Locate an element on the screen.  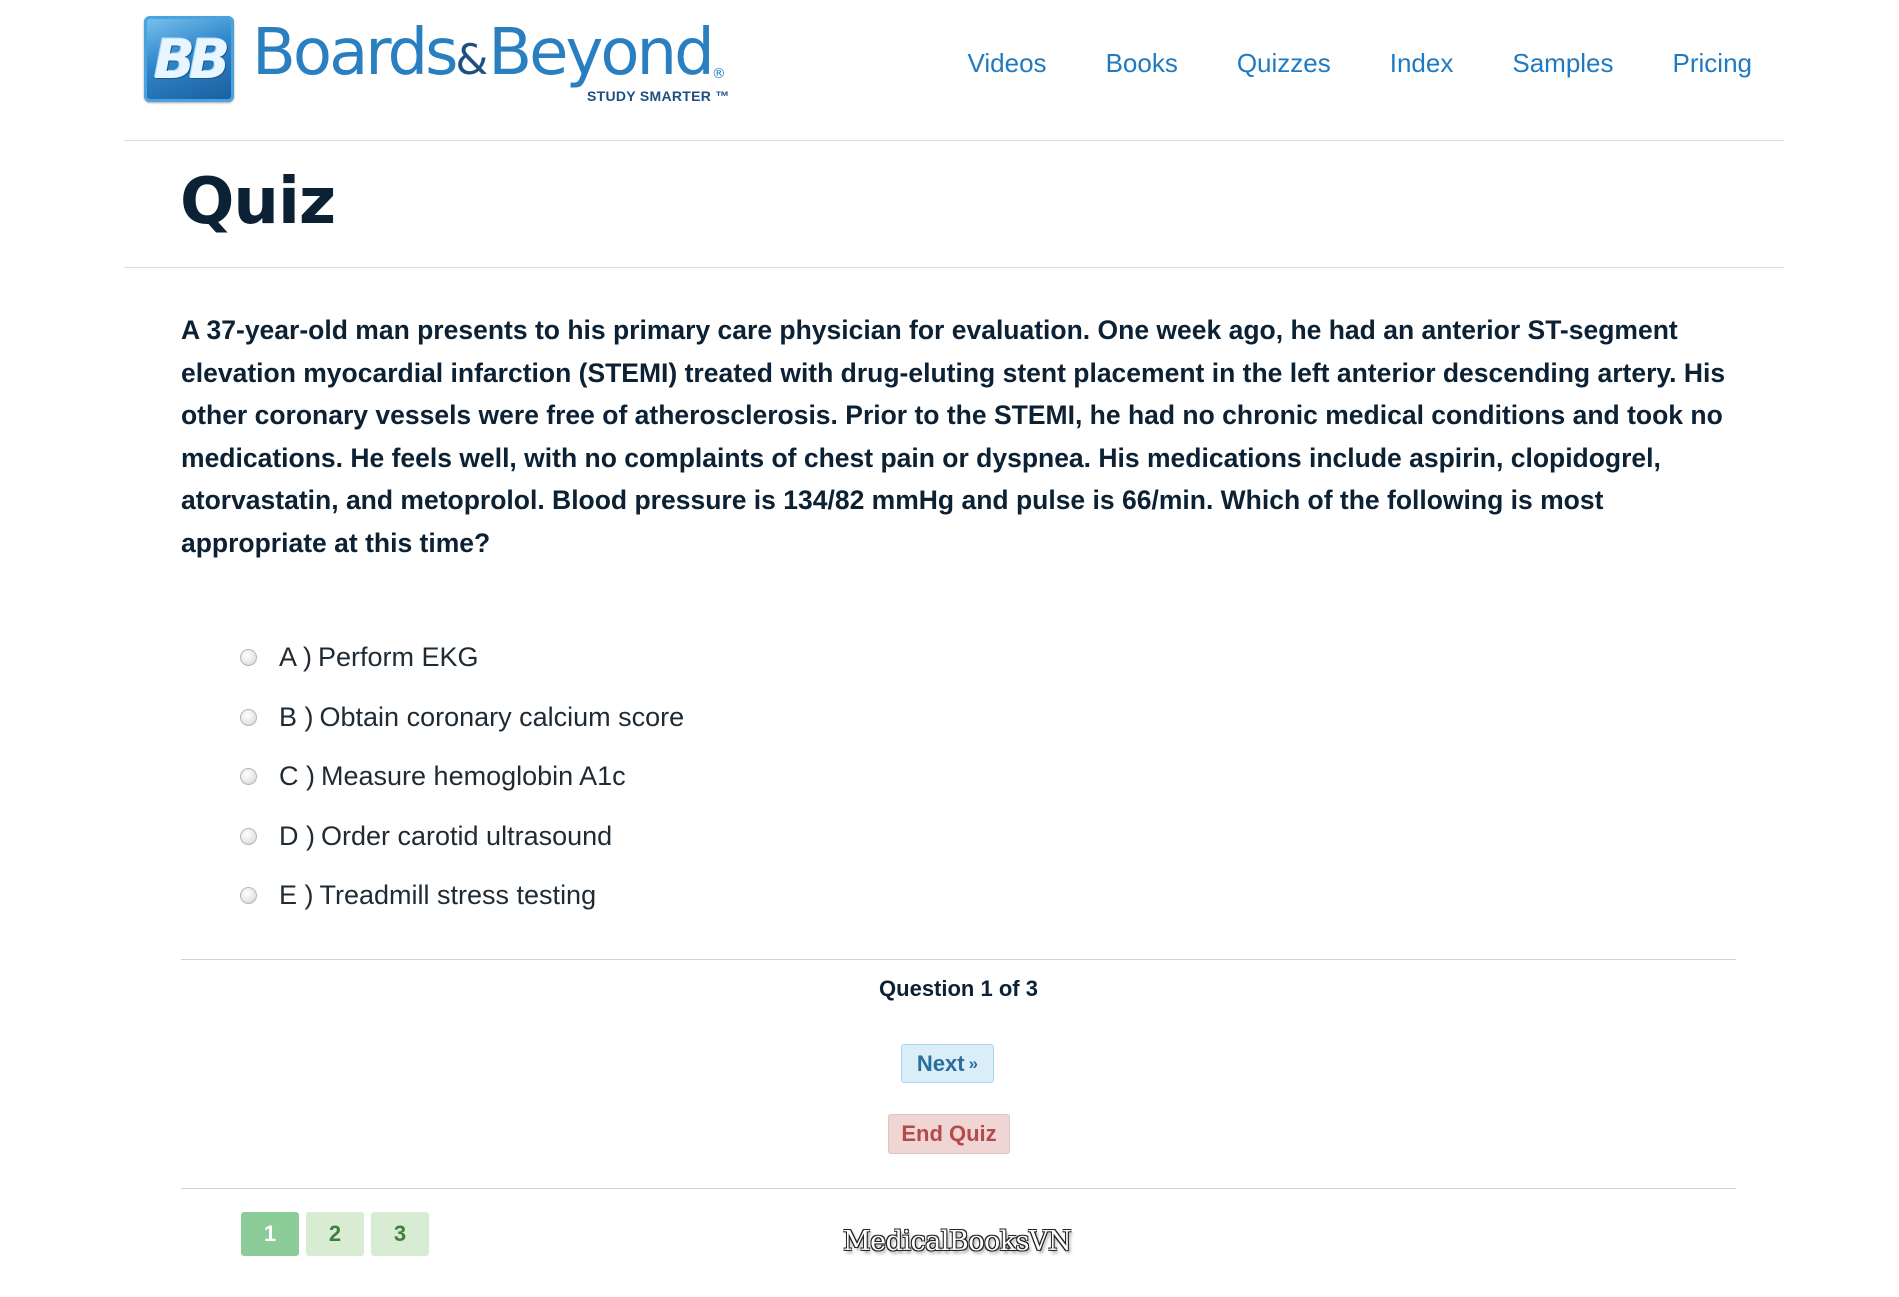
option-letter: B ) is located at coordinates (296, 716).